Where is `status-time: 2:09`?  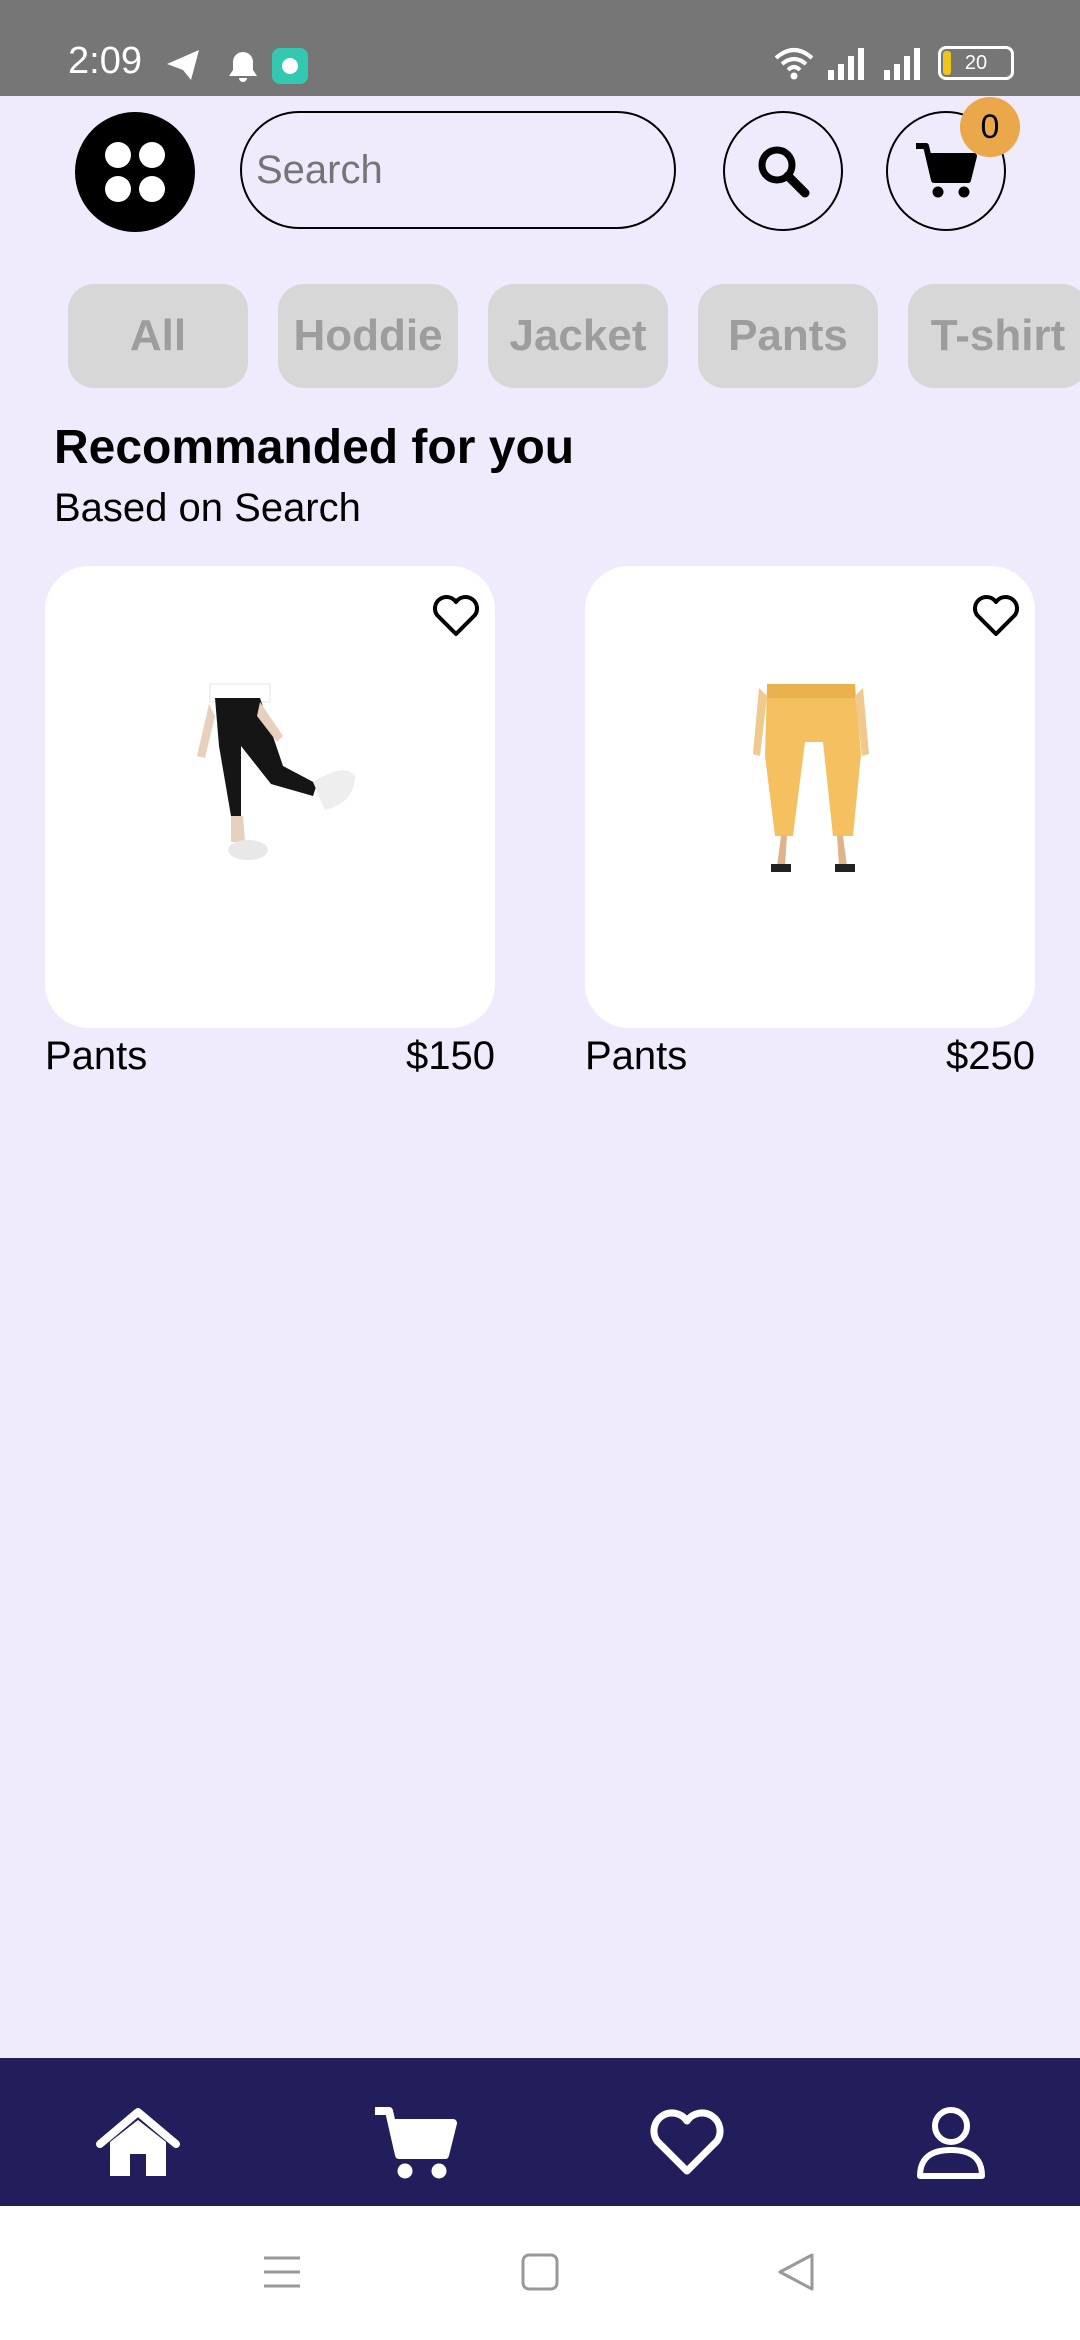
status-time: 2:09 is located at coordinates (105, 61).